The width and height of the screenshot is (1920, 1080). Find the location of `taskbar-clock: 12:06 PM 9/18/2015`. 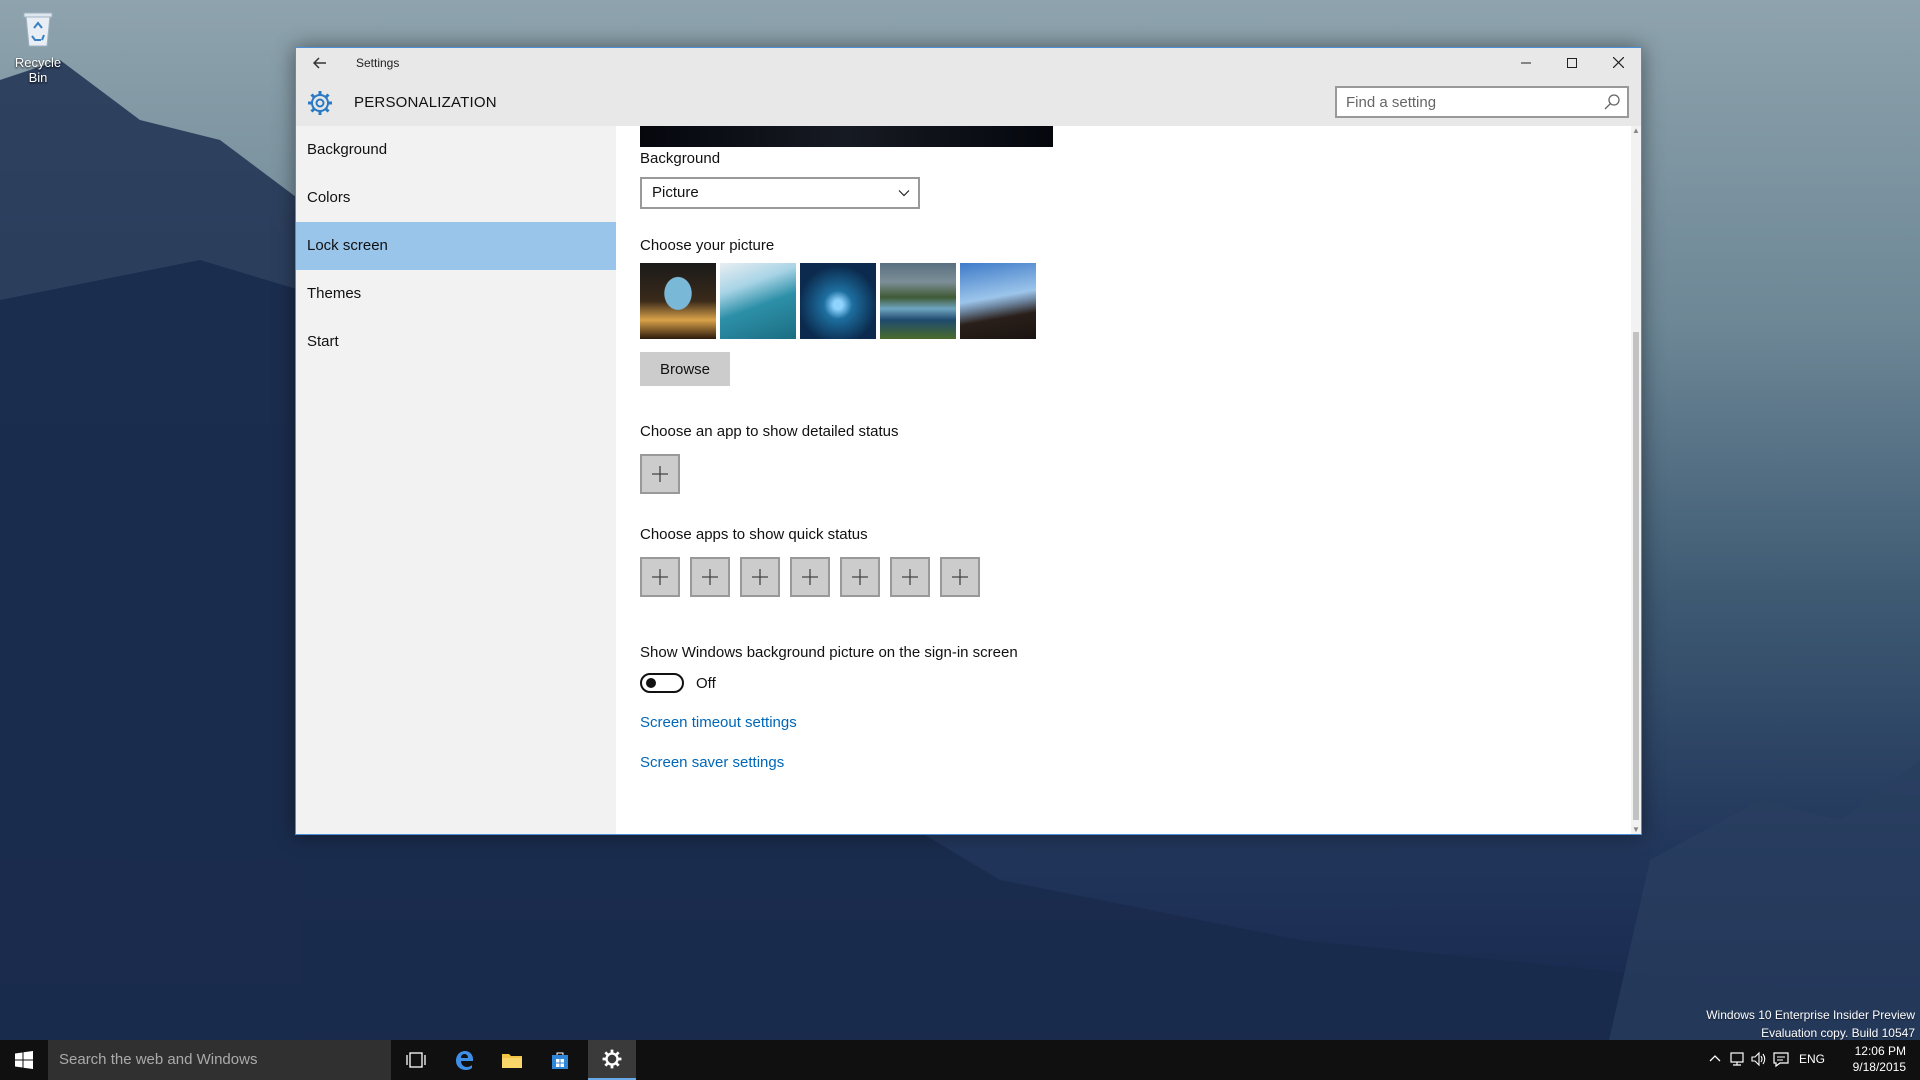

taskbar-clock: 12:06 PM 9/18/2015 is located at coordinates (1879, 1059).